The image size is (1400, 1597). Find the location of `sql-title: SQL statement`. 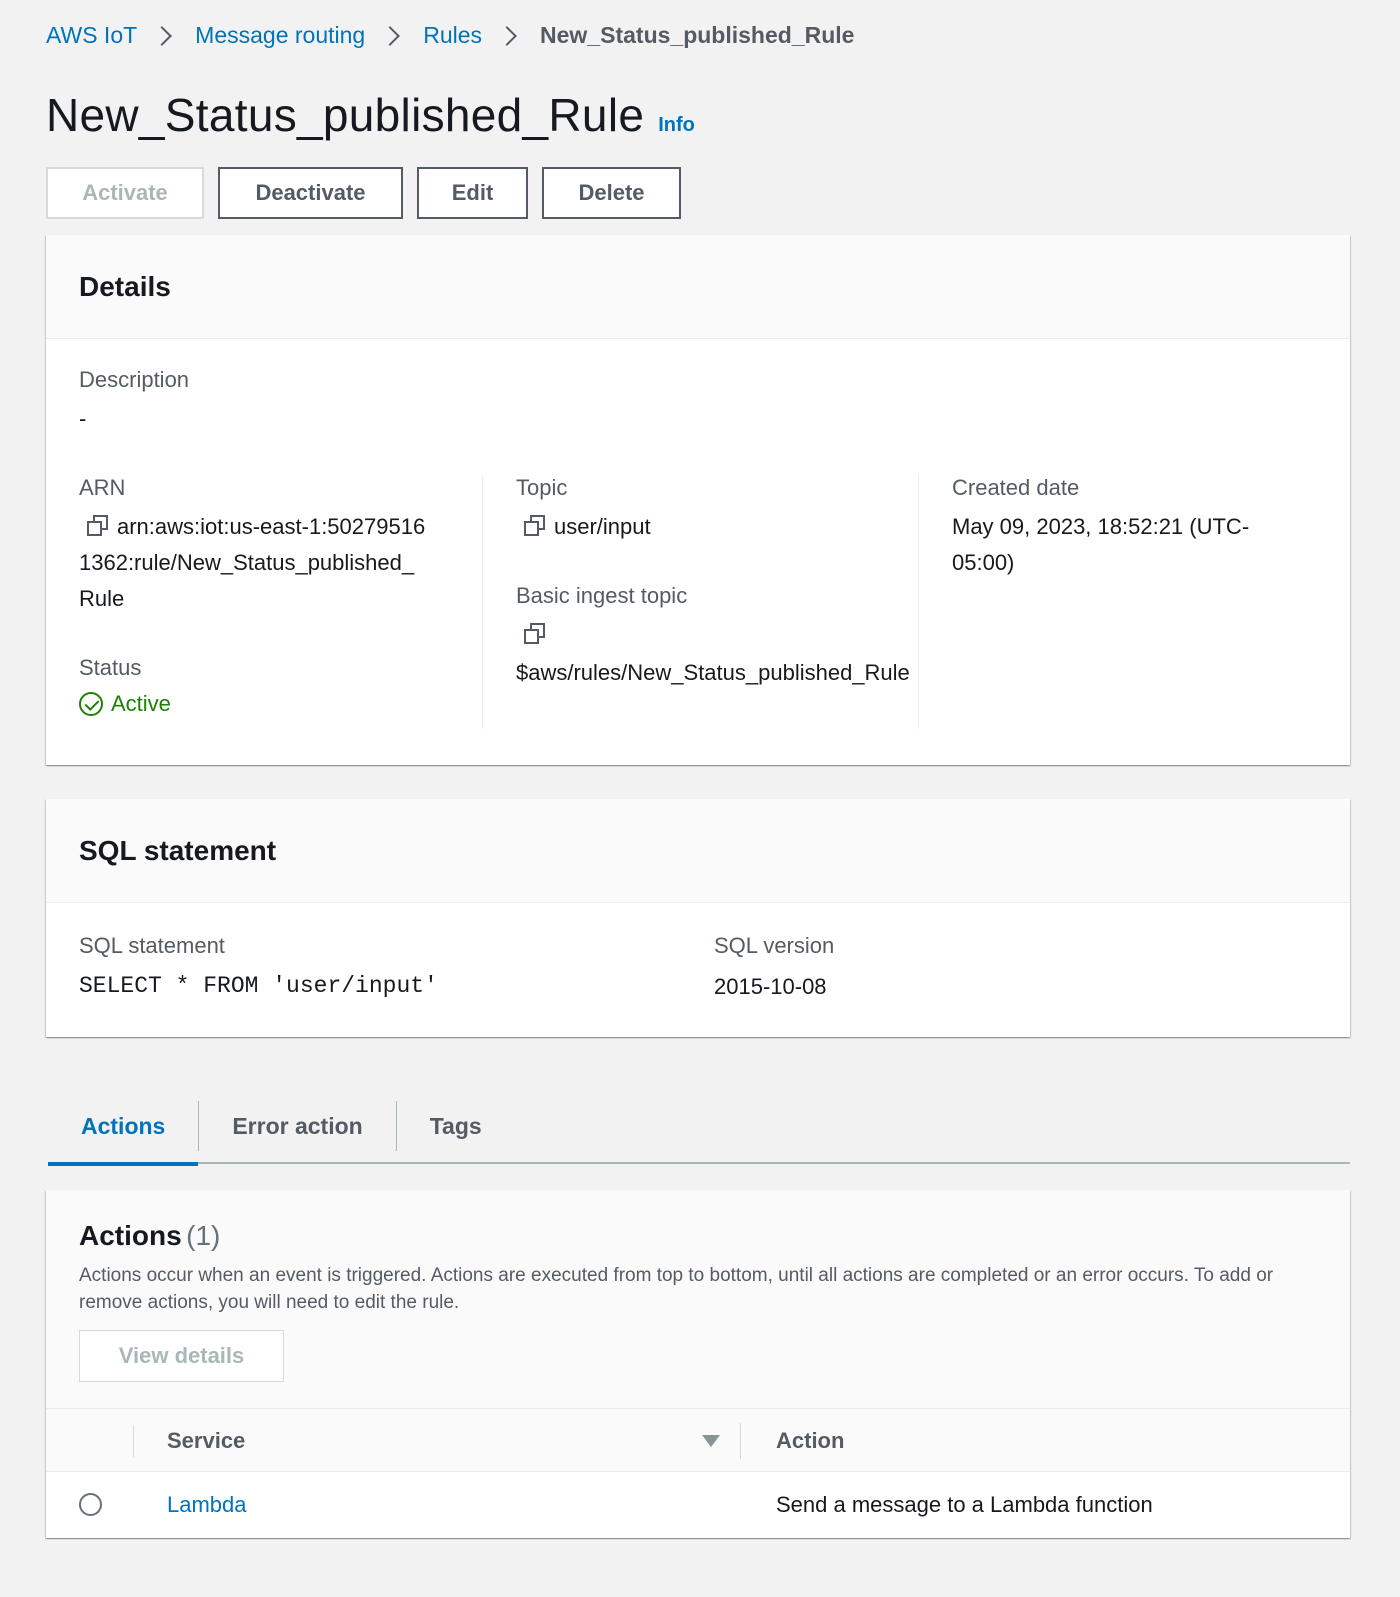

sql-title: SQL statement is located at coordinates (178, 850).